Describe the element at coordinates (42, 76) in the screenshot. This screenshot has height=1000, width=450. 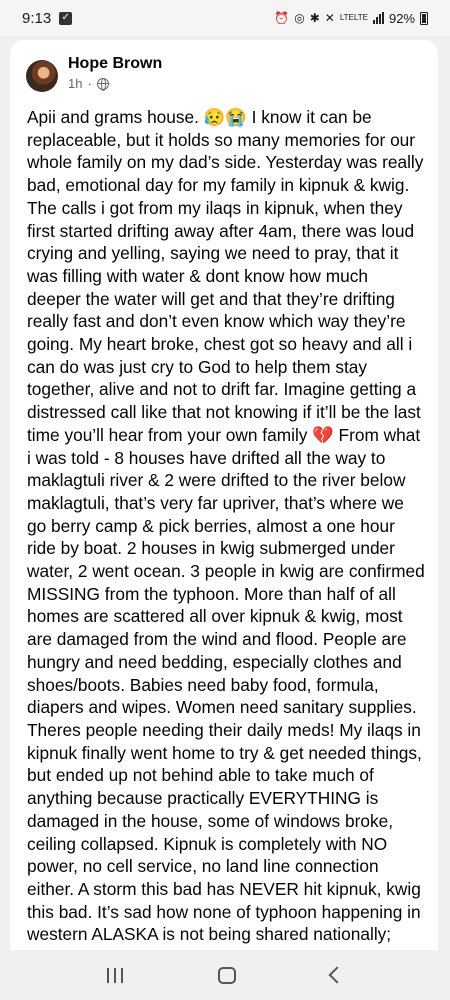
I see `avatar` at that location.